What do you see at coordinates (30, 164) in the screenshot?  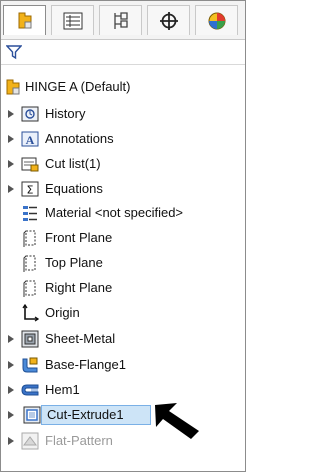 I see `cut-list-icon` at bounding box center [30, 164].